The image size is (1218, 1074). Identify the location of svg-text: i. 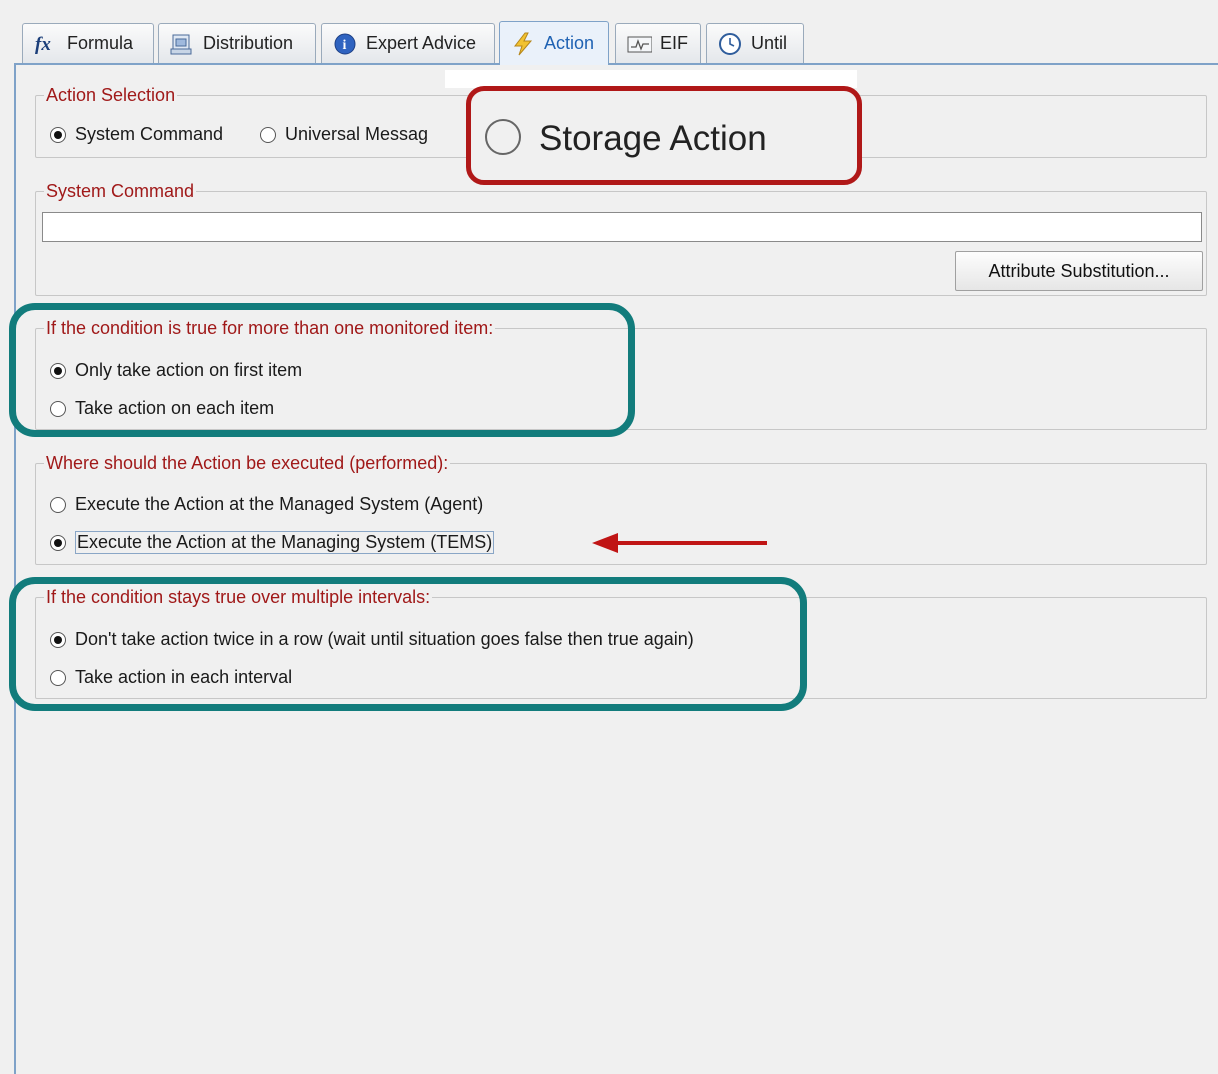
(345, 45).